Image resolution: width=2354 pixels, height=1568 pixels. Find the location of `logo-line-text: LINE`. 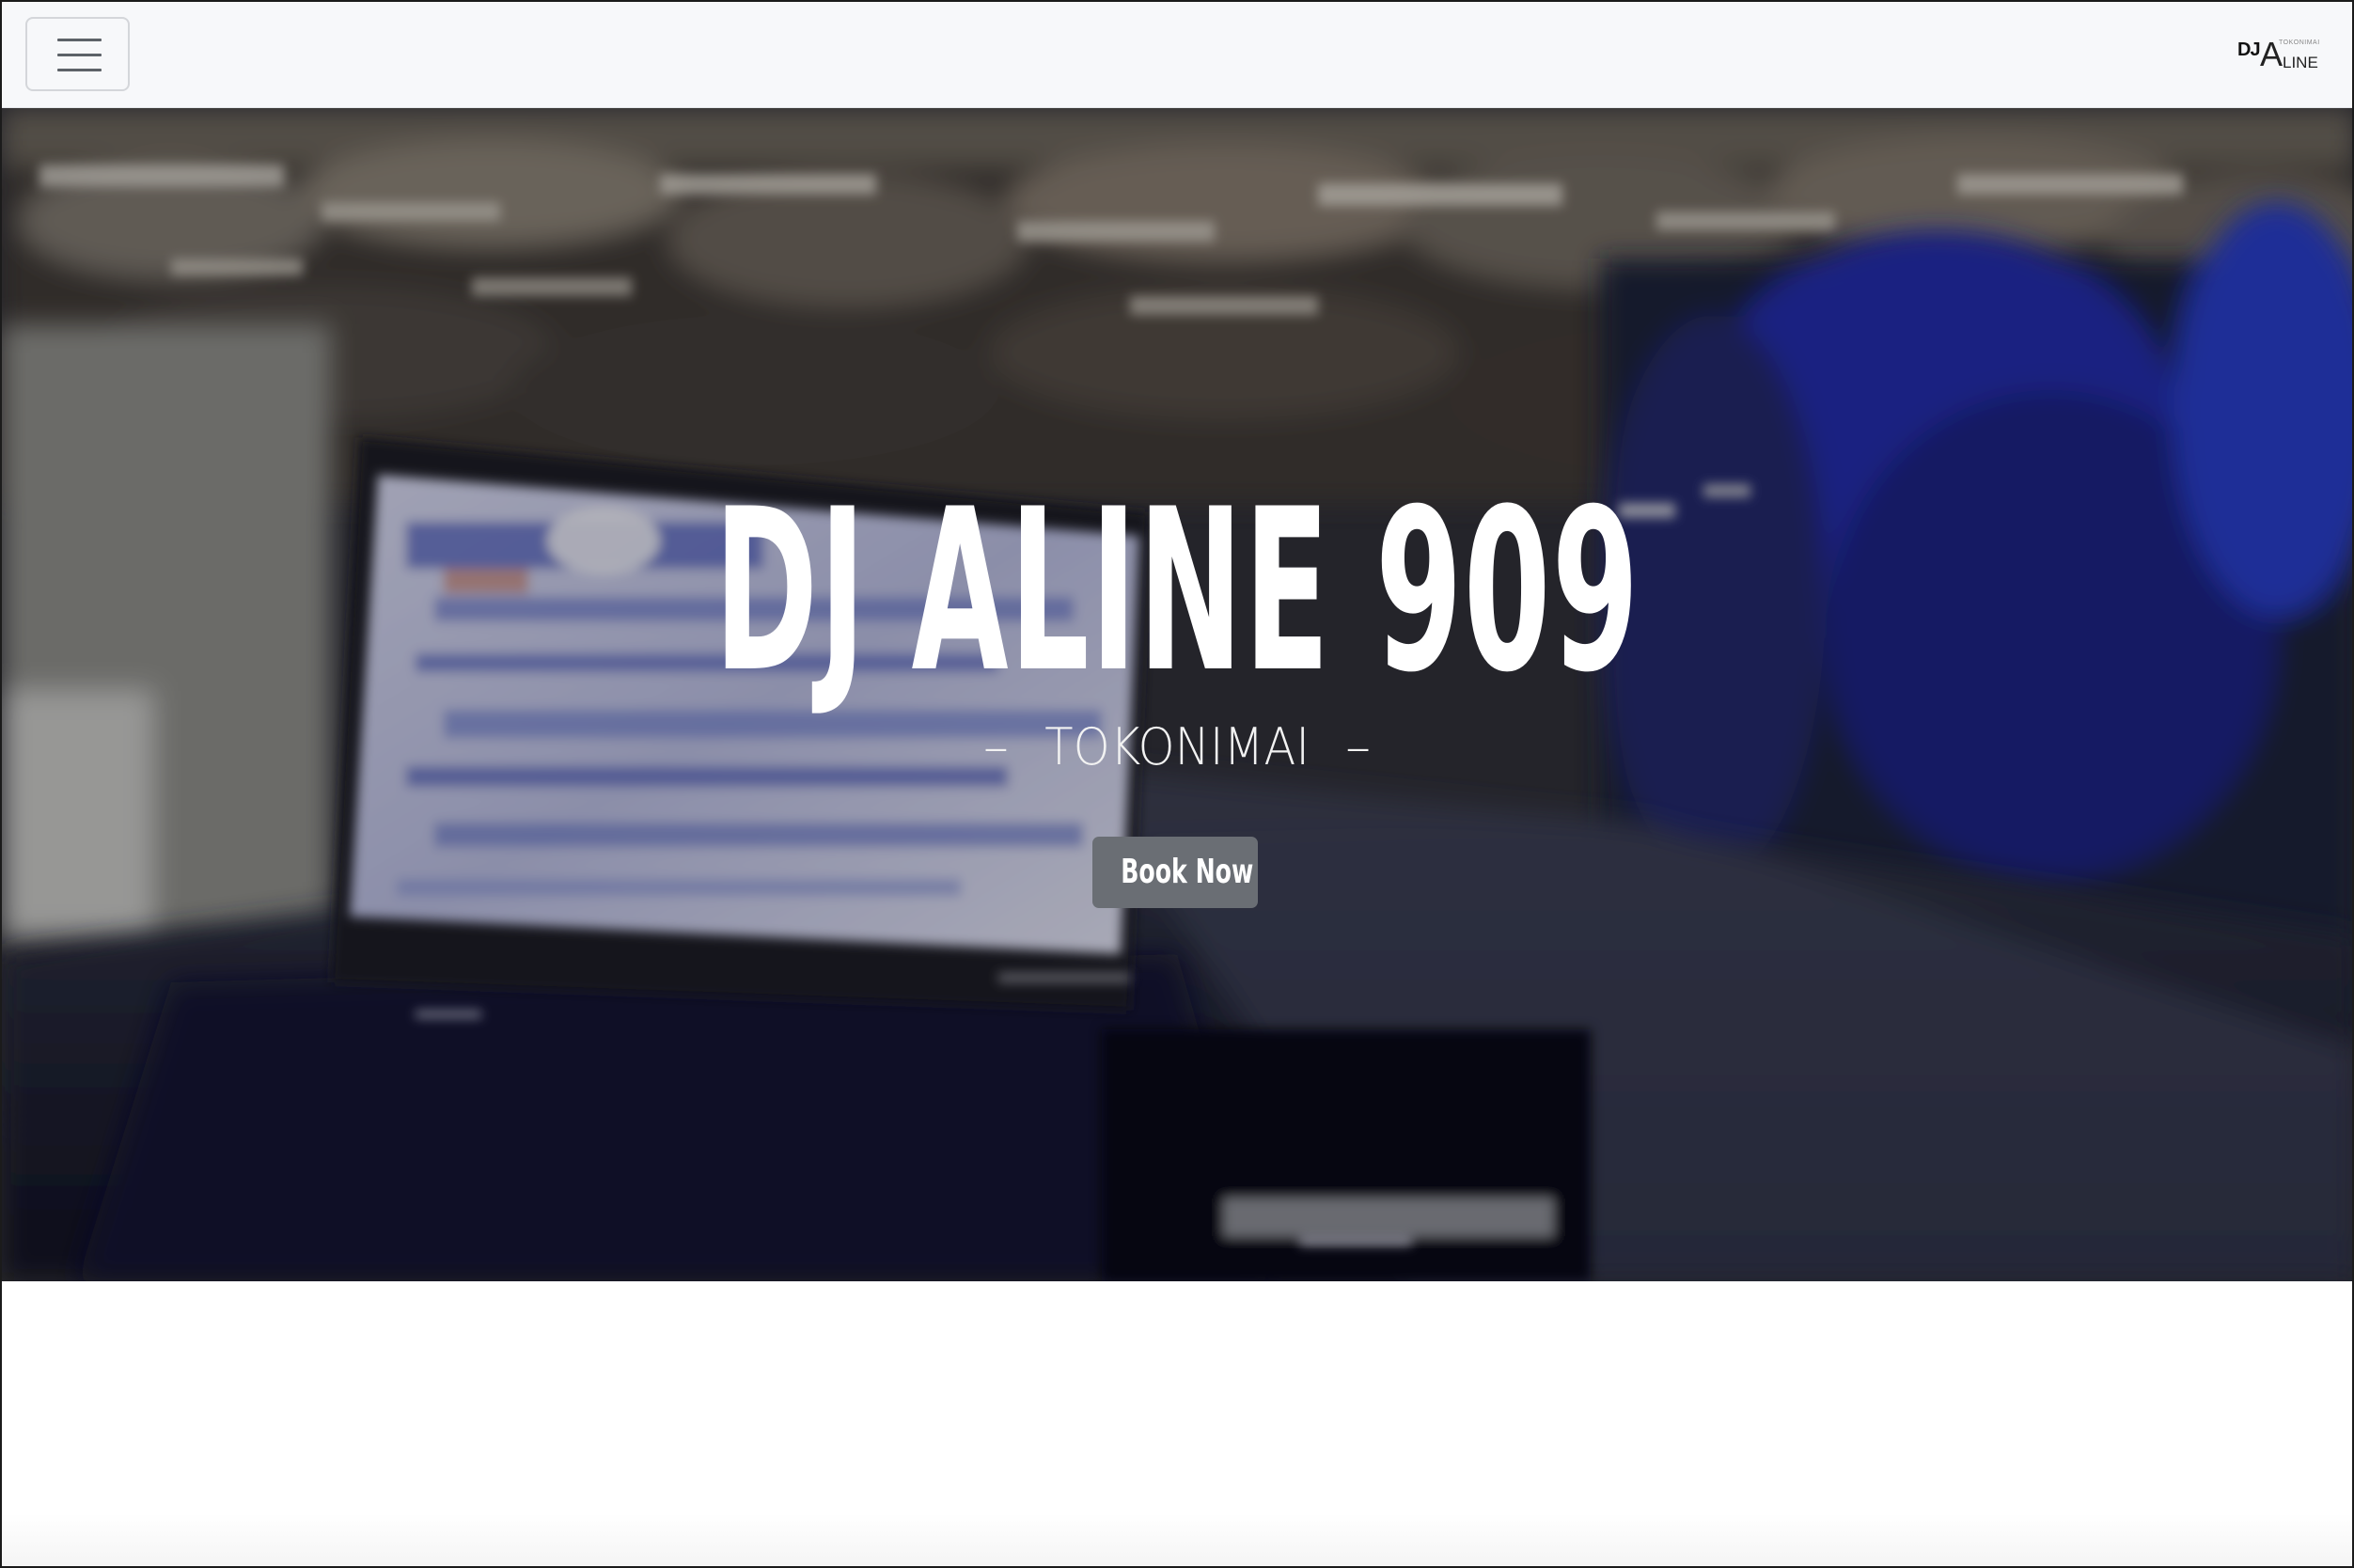

logo-line-text: LINE is located at coordinates (2300, 62).